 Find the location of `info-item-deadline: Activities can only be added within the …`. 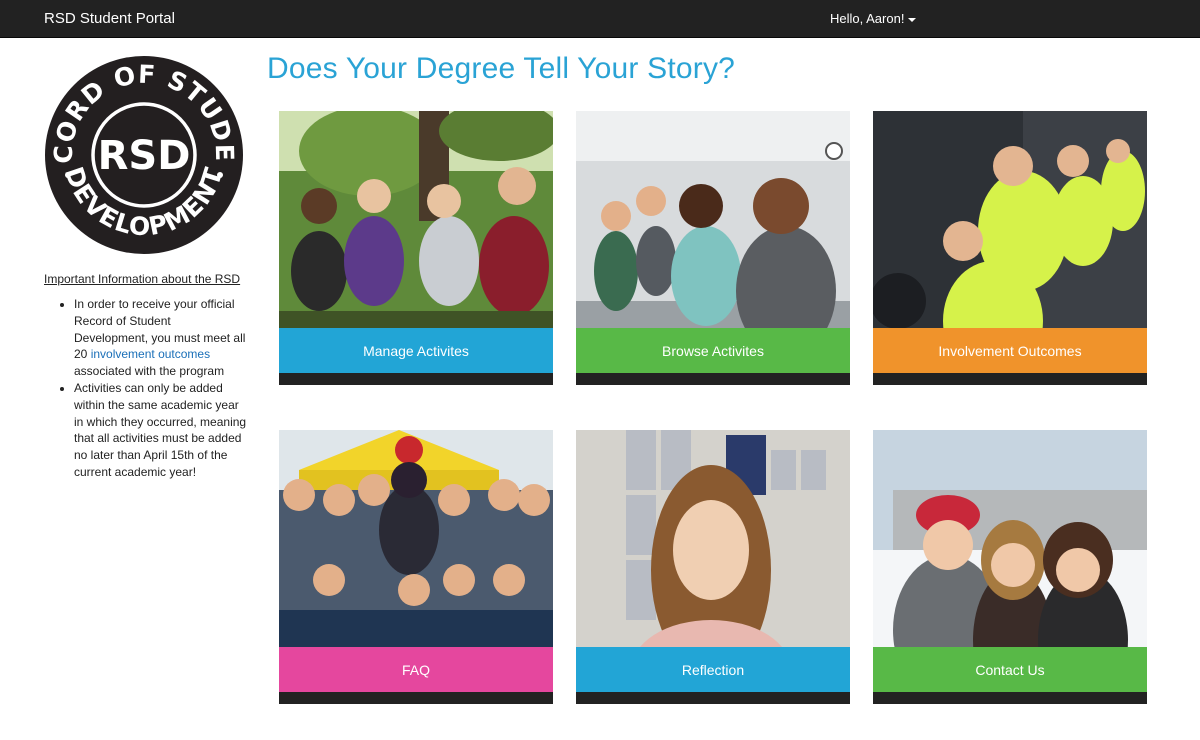

info-item-deadline: Activities can only be added within the … is located at coordinates (161, 430).